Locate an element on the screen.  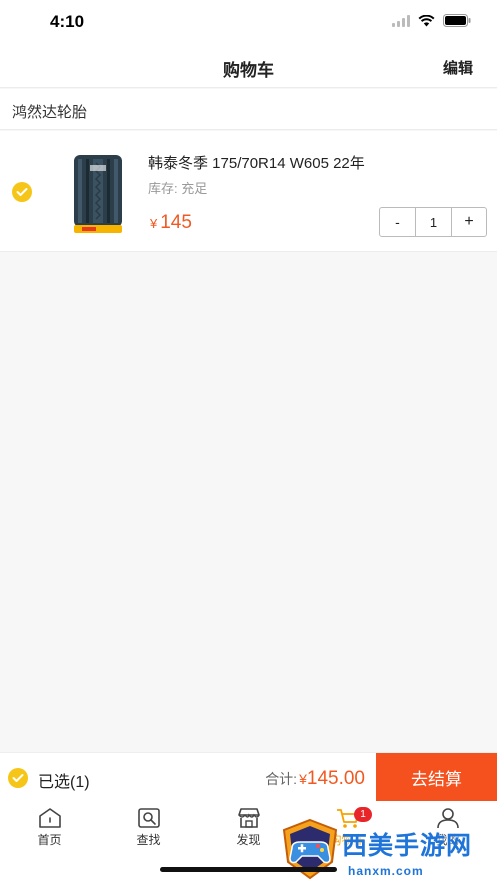
signal-icon is located at coordinates (401, 20).